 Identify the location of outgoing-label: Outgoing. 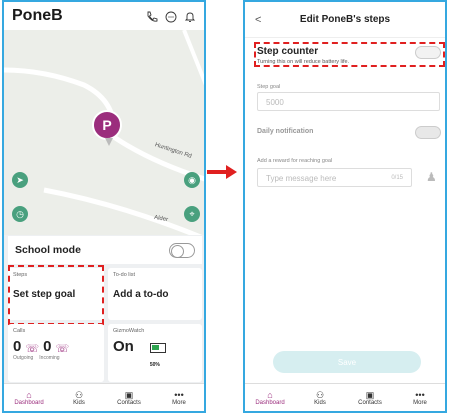
(23, 358).